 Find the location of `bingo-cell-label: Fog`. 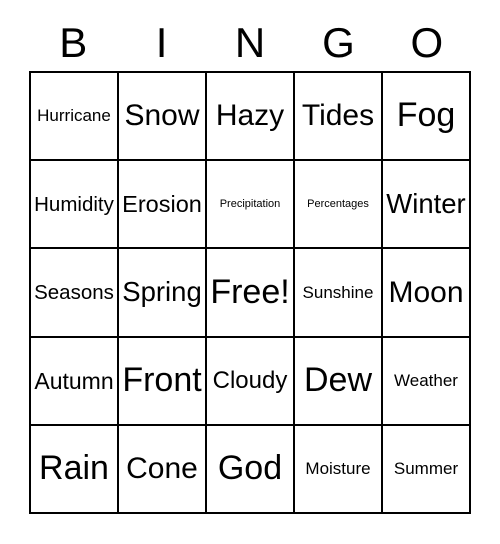

bingo-cell-label: Fog is located at coordinates (426, 115).